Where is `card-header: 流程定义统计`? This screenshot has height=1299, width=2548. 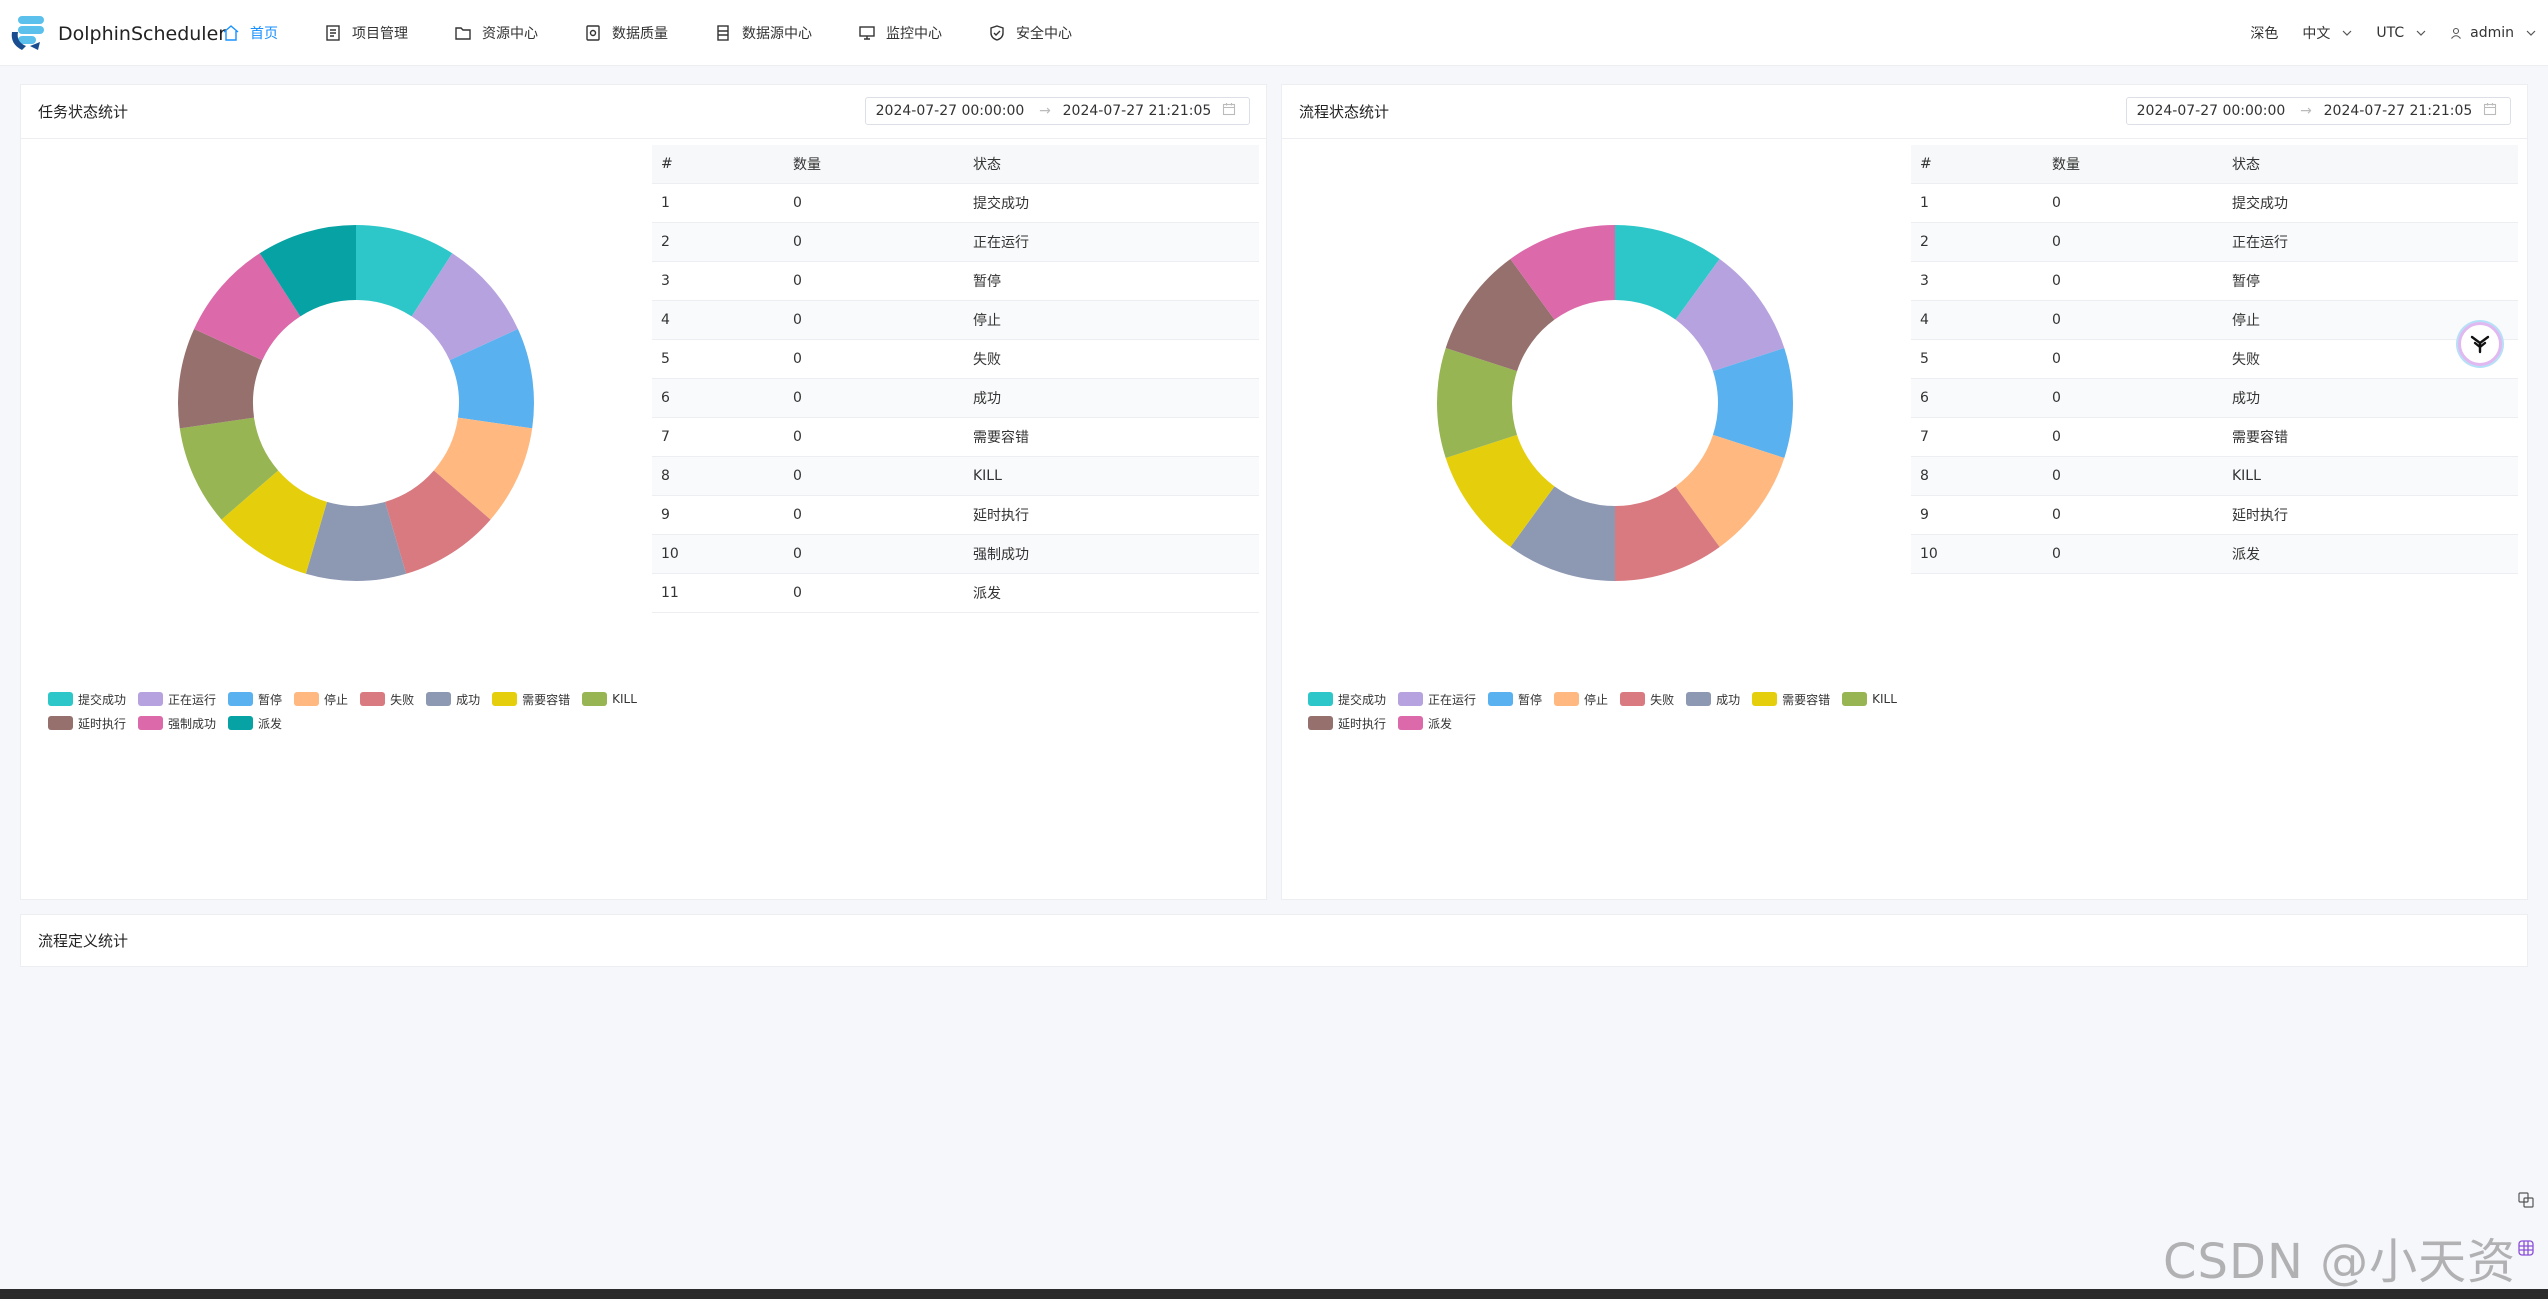 card-header: 流程定义统计 is located at coordinates (1274, 940).